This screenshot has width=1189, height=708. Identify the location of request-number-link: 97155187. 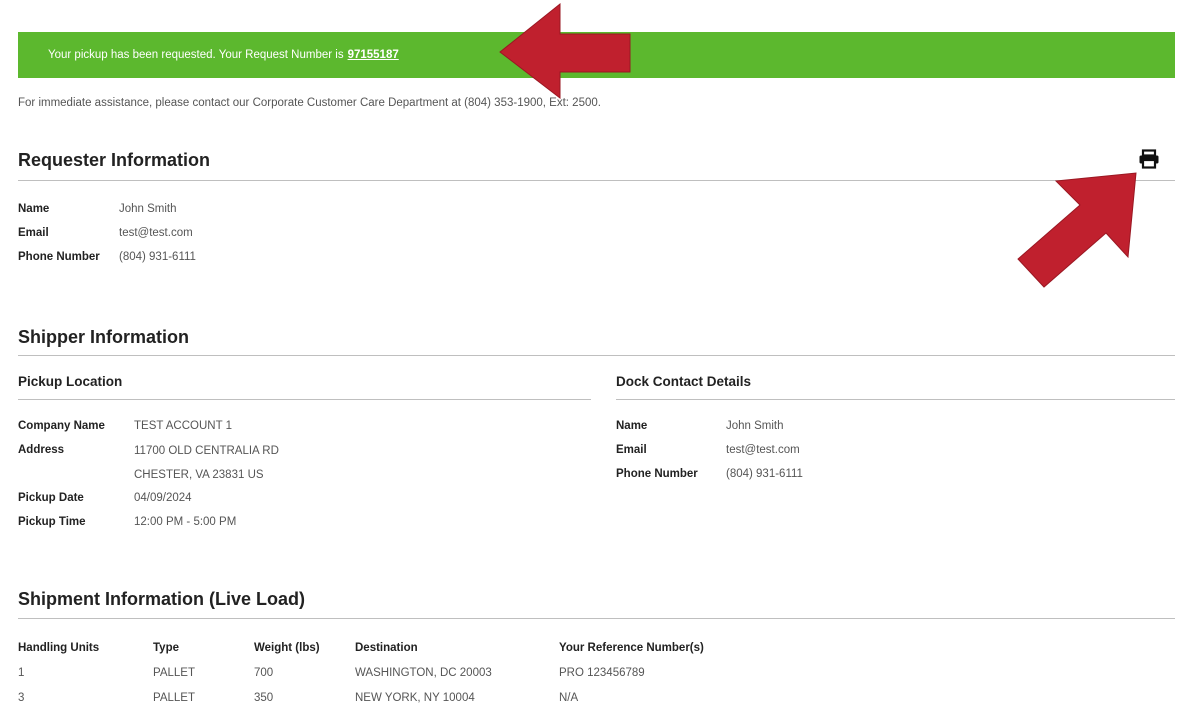
(373, 55).